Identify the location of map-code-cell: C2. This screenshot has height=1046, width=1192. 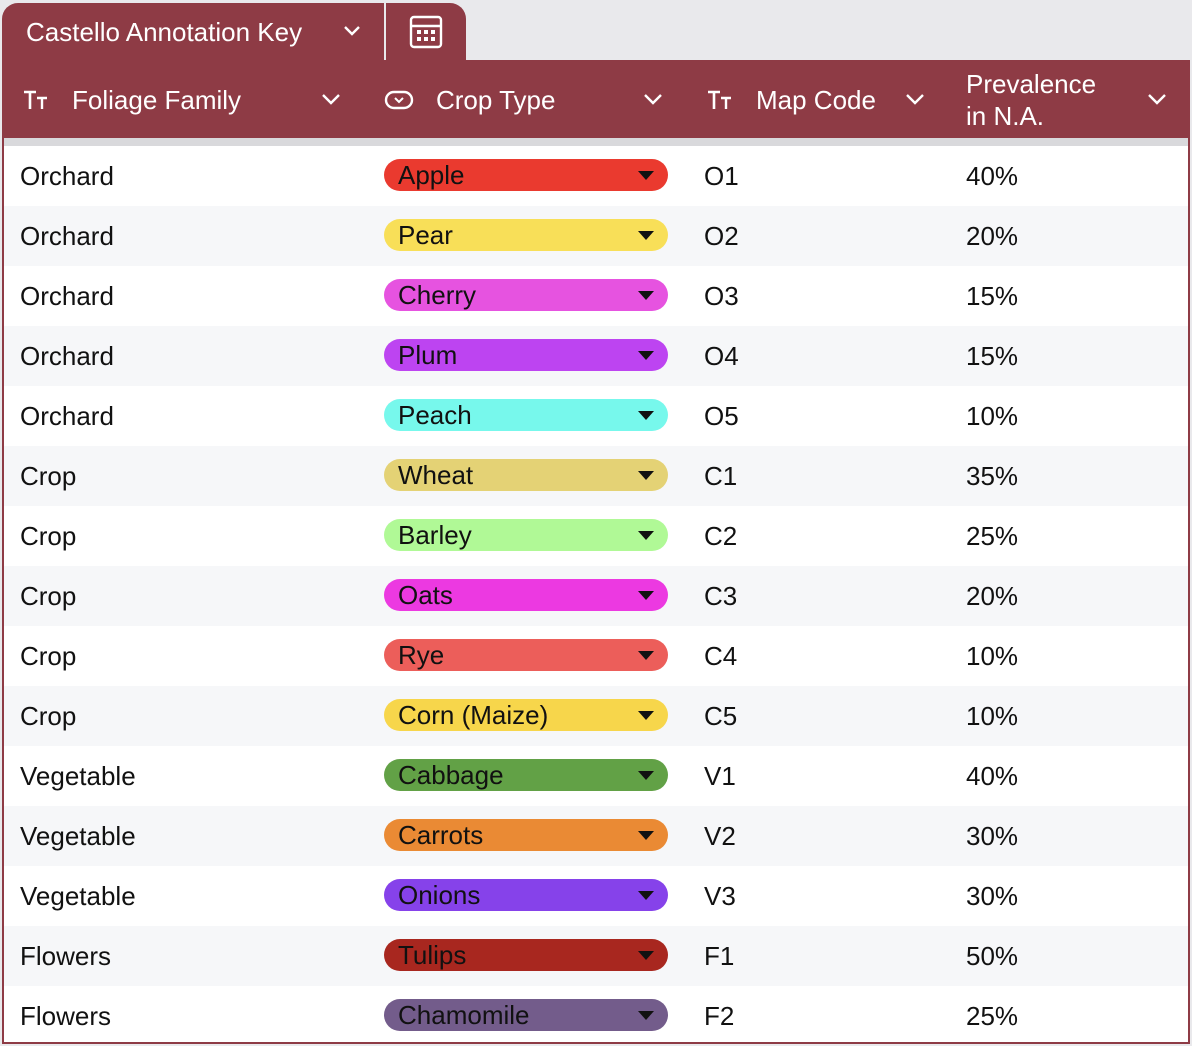
(720, 536).